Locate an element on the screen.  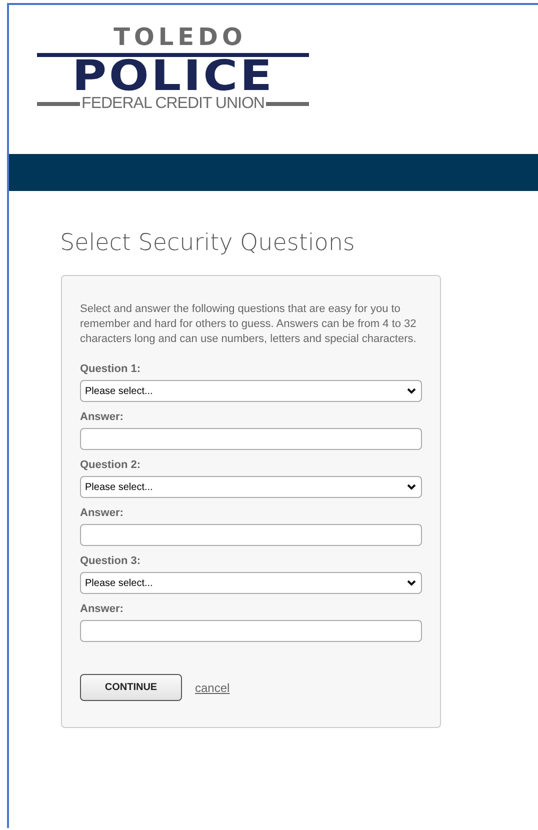
continue-button: CONTINUE is located at coordinates (131, 687).